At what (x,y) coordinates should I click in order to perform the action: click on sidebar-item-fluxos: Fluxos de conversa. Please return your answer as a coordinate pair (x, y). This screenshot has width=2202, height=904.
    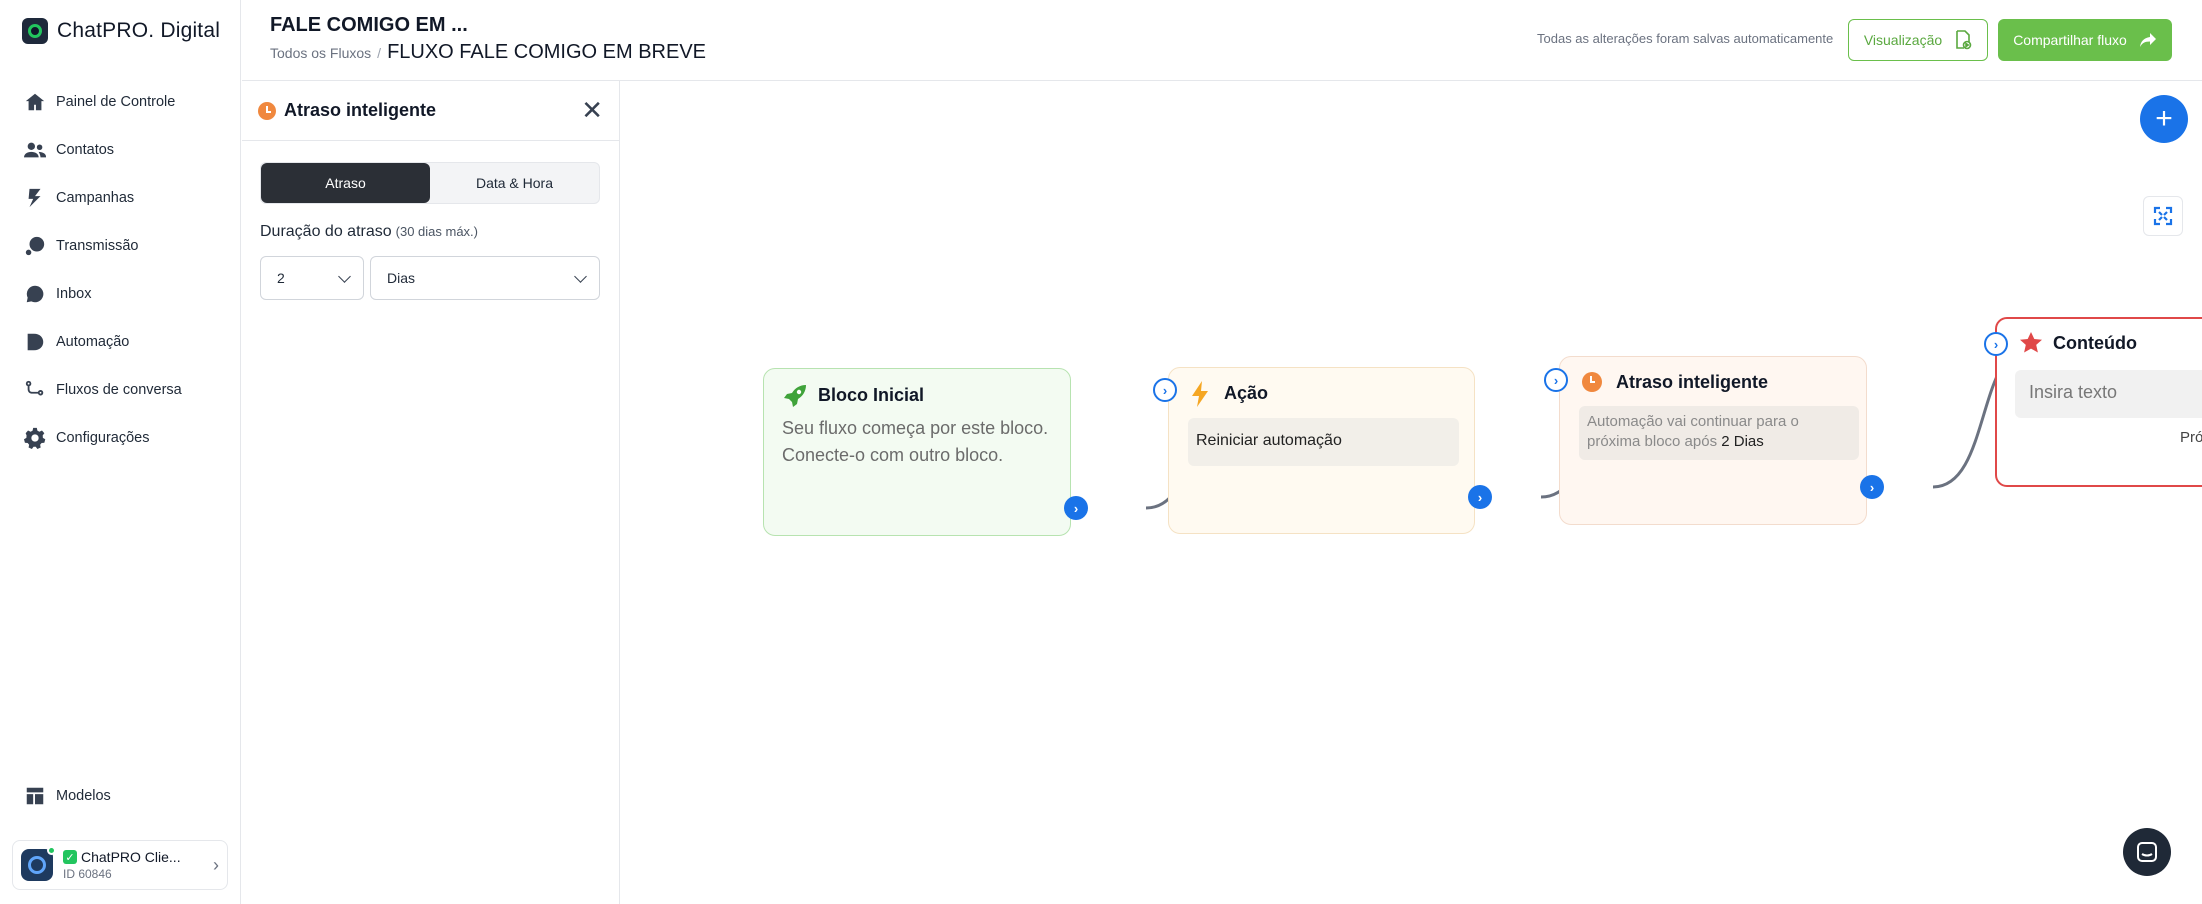
    Looking at the image, I should click on (103, 390).